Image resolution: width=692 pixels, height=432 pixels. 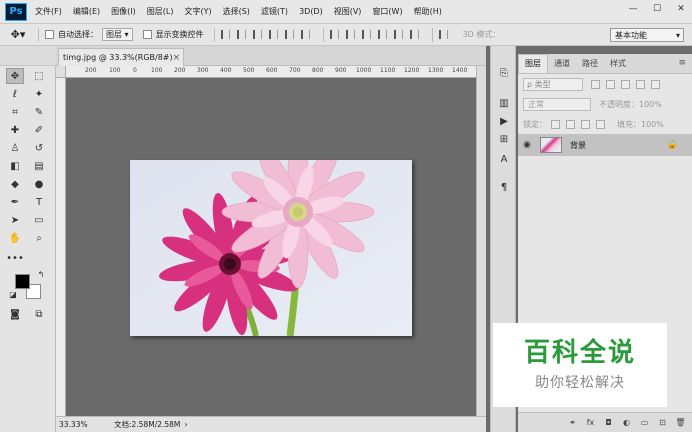 What do you see at coordinates (481, 241) in the screenshot?
I see `vertical-scrollbar` at bounding box center [481, 241].